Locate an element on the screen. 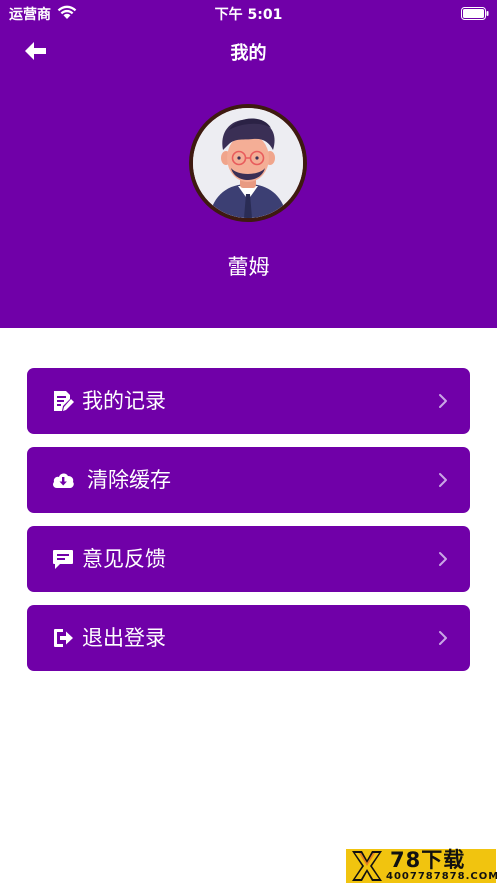  menu-item-label: 清除缓存 is located at coordinates (129, 480).